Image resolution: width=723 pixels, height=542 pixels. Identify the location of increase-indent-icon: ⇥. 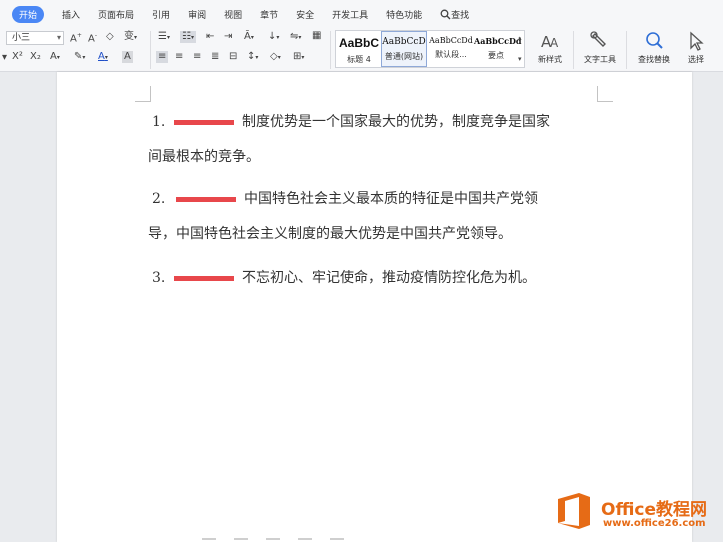
(228, 37).